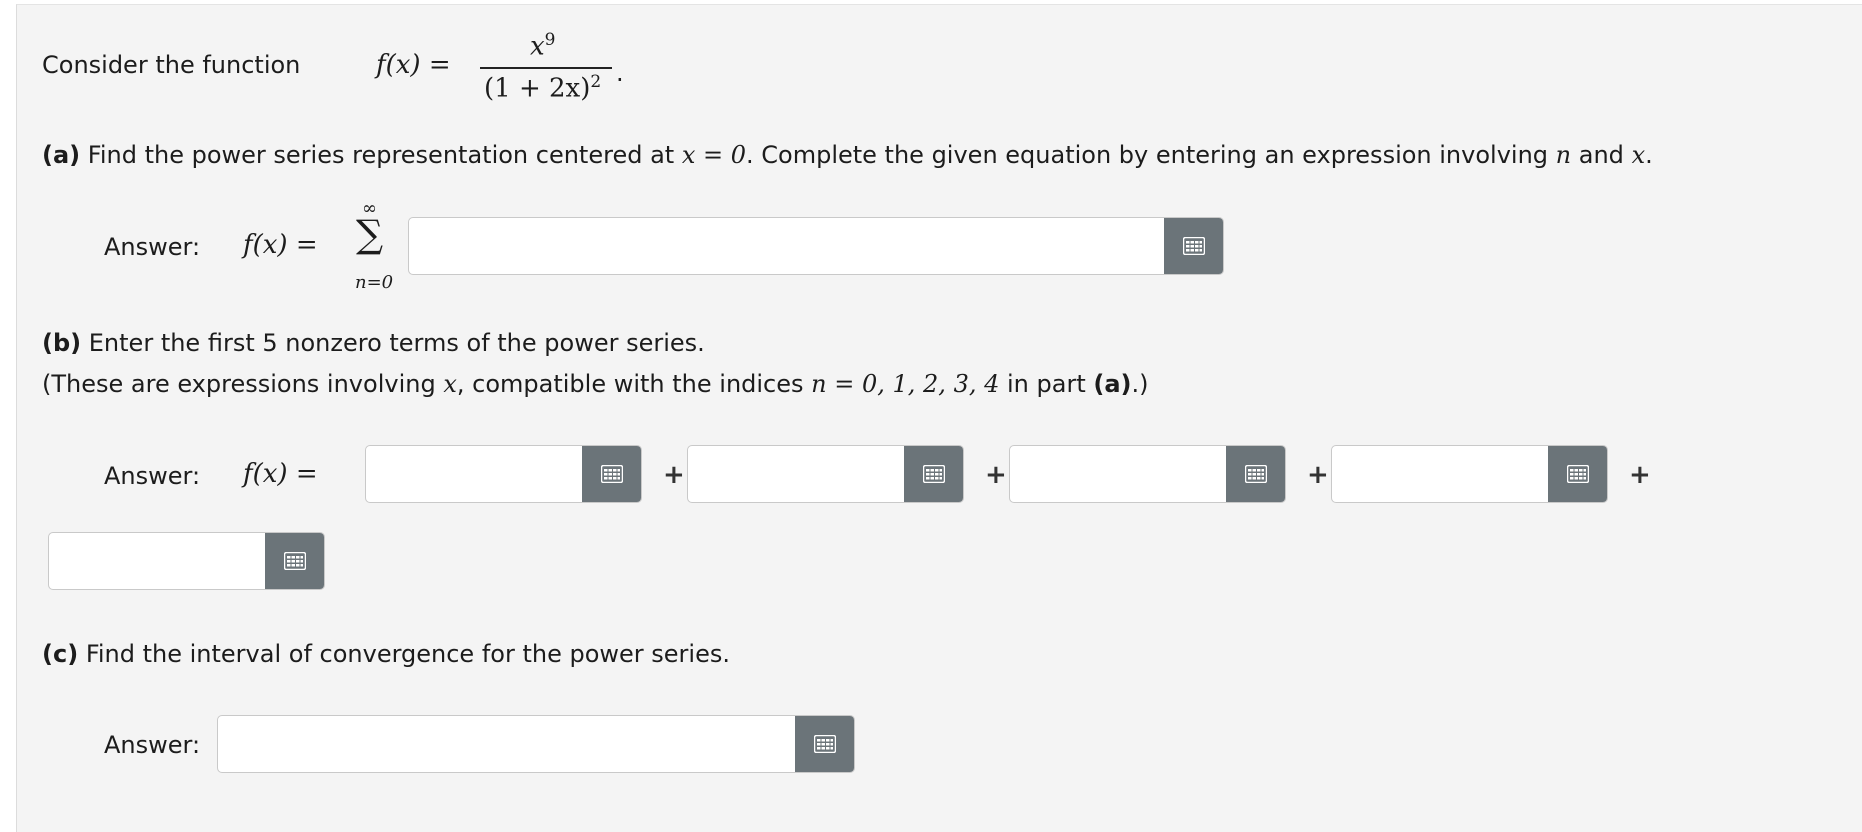  Describe the element at coordinates (370, 234) in the screenshot. I see `sum-symbol: ∑` at that location.